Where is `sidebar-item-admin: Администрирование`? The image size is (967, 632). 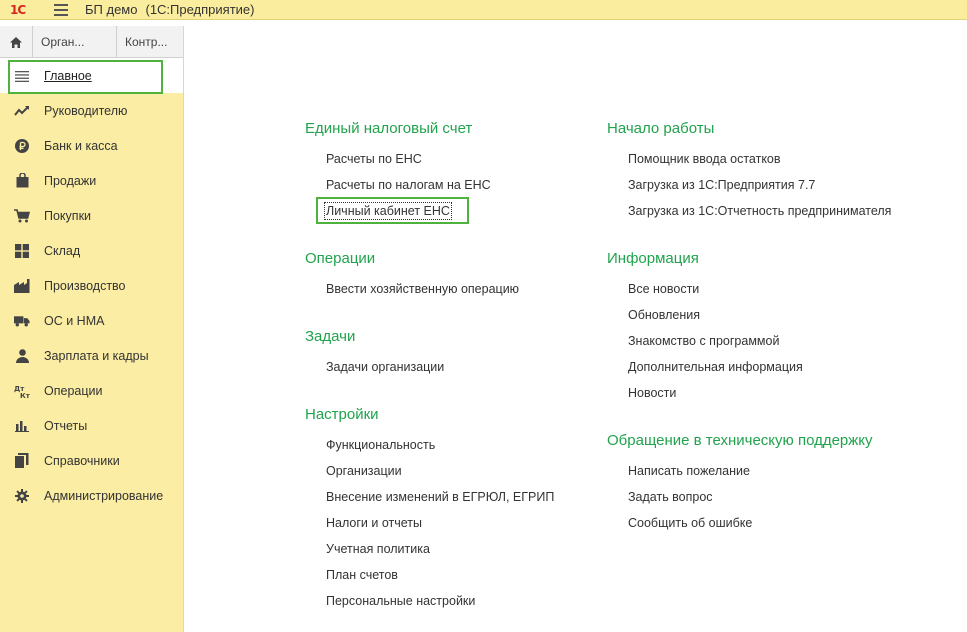
sidebar-item-admin: Администрирование is located at coordinates (91, 495).